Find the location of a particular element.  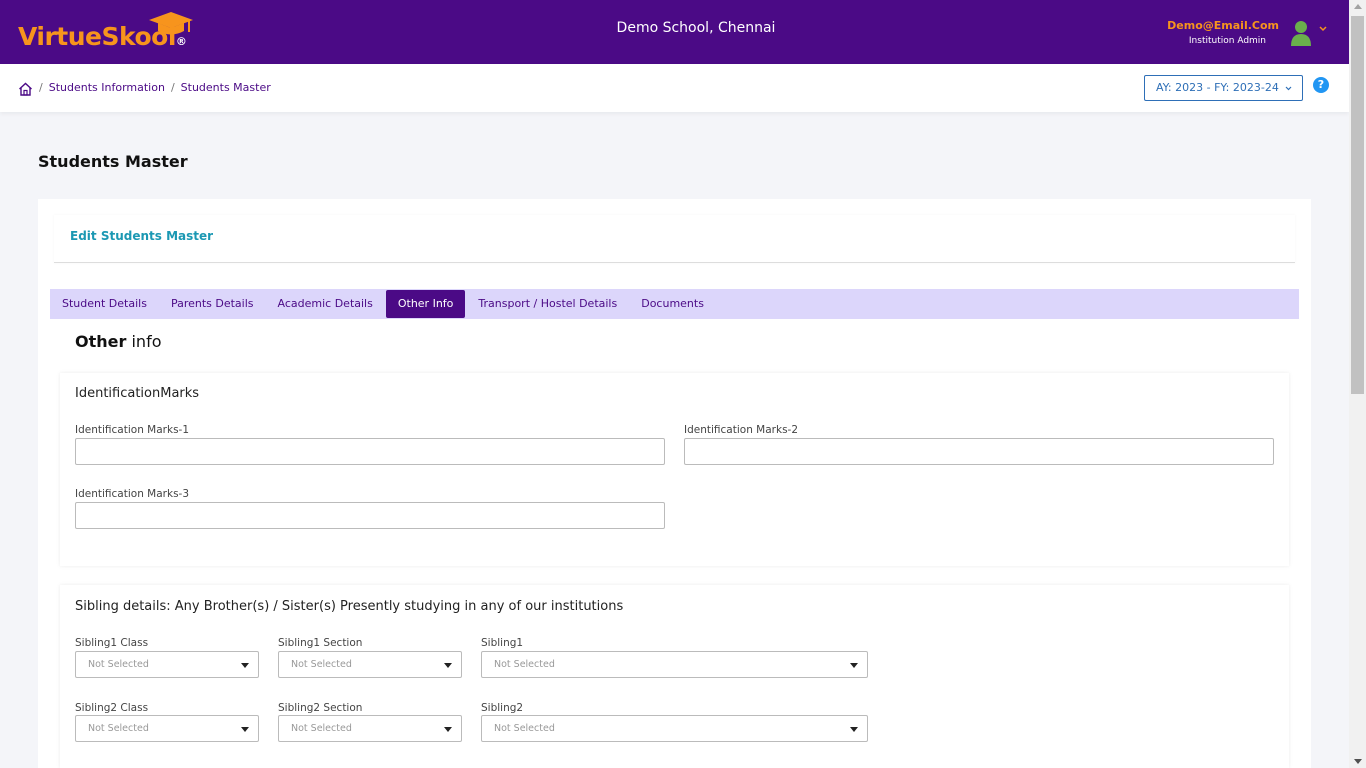

identification-mark-2-input is located at coordinates (979, 451).